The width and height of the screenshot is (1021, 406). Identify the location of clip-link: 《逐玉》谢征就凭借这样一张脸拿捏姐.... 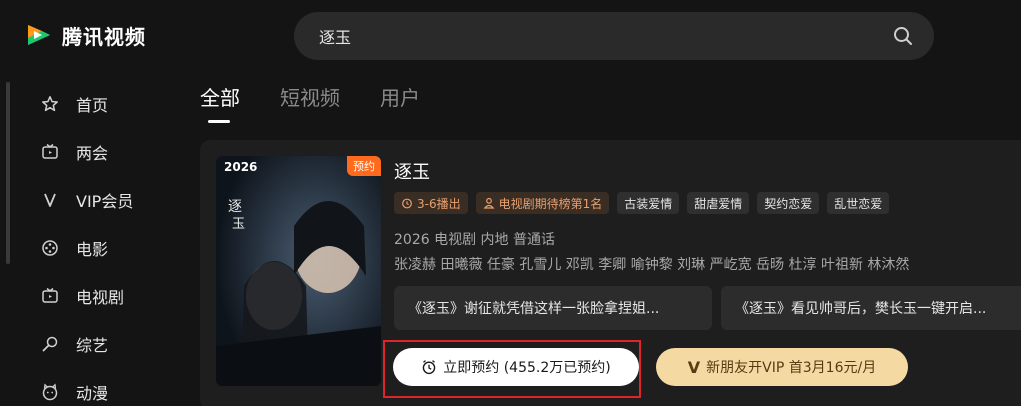
(553, 308).